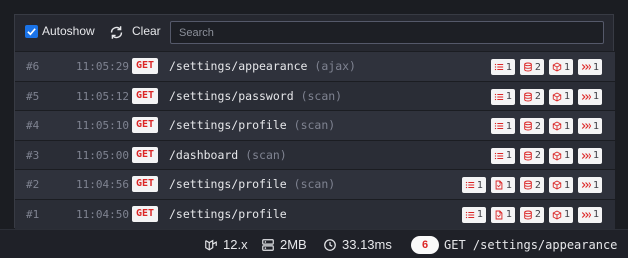  What do you see at coordinates (226, 244) in the screenshot?
I see `framework-version: 12.x` at bounding box center [226, 244].